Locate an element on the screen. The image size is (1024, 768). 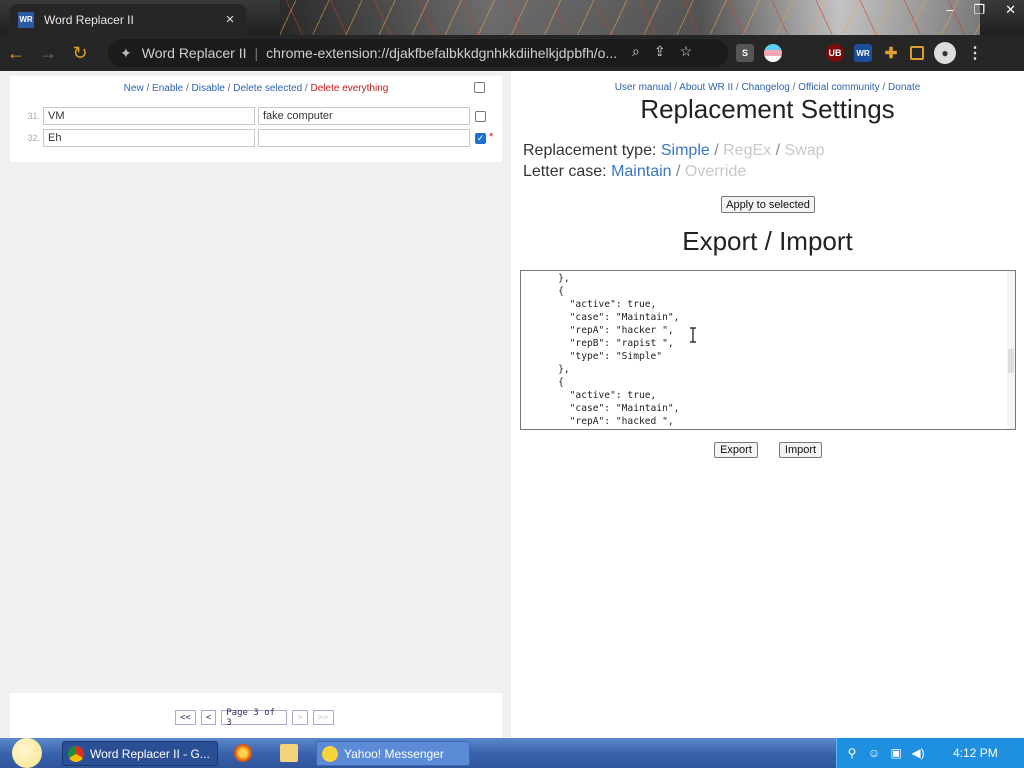
type-regex-option: RegEx is located at coordinates (747, 150).